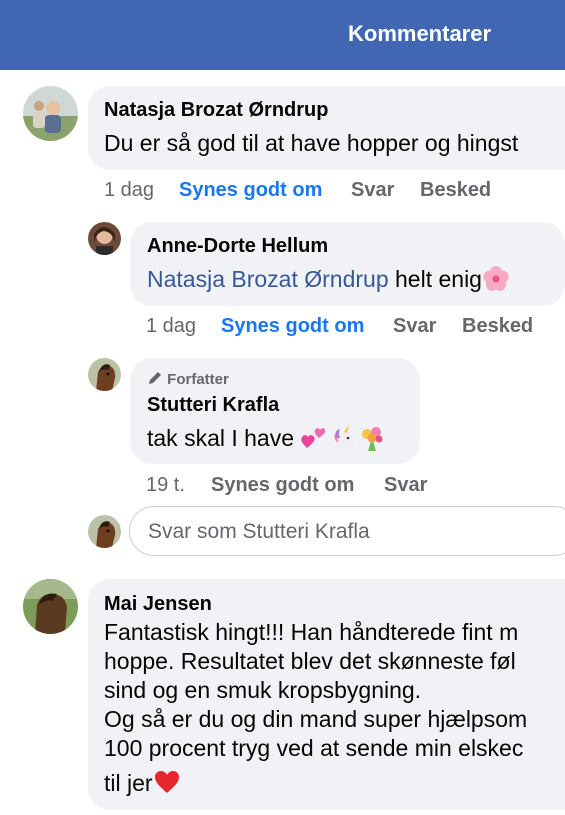  Describe the element at coordinates (344, 436) in the screenshot. I see `unicorn-icon` at that location.